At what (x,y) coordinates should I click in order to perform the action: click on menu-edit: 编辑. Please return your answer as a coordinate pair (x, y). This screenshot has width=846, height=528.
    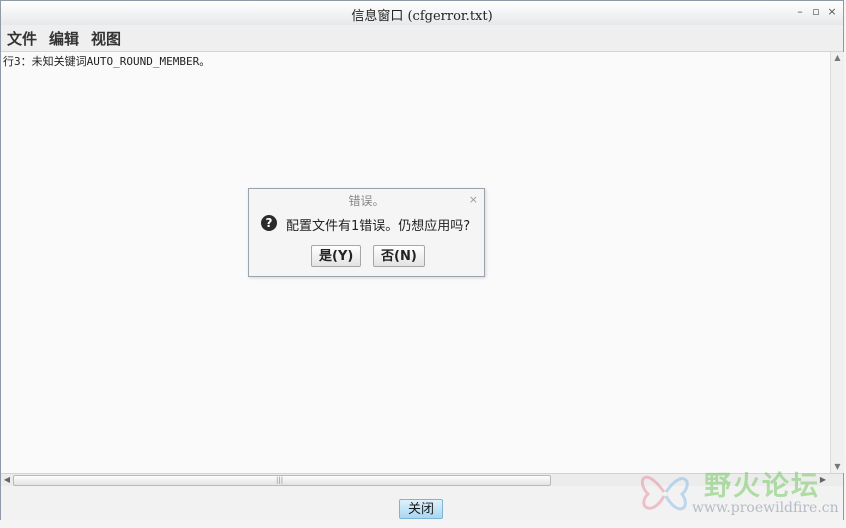
    Looking at the image, I should click on (64, 38).